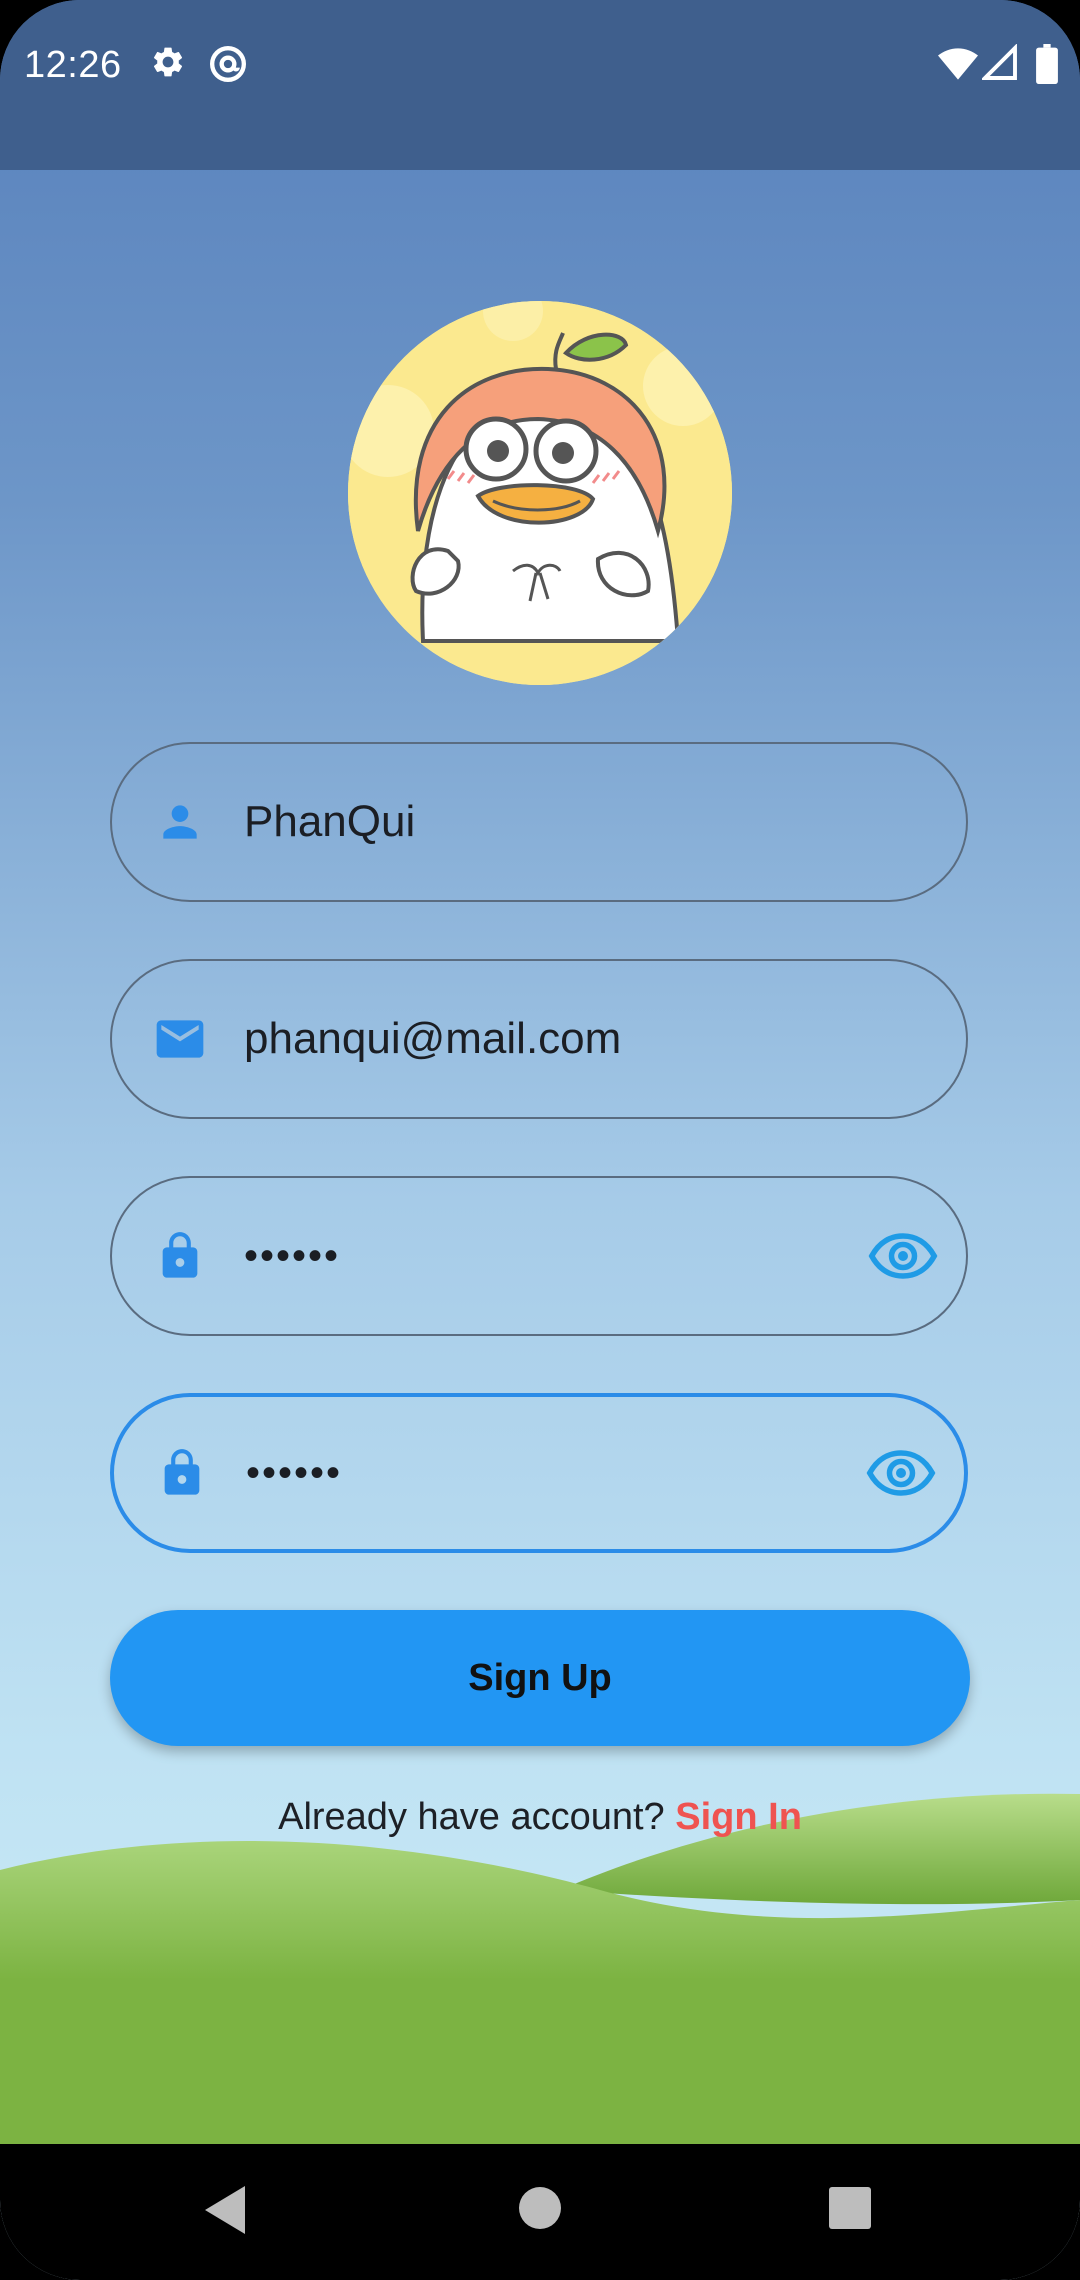  What do you see at coordinates (850, 2208) in the screenshot?
I see `recents-icon` at bounding box center [850, 2208].